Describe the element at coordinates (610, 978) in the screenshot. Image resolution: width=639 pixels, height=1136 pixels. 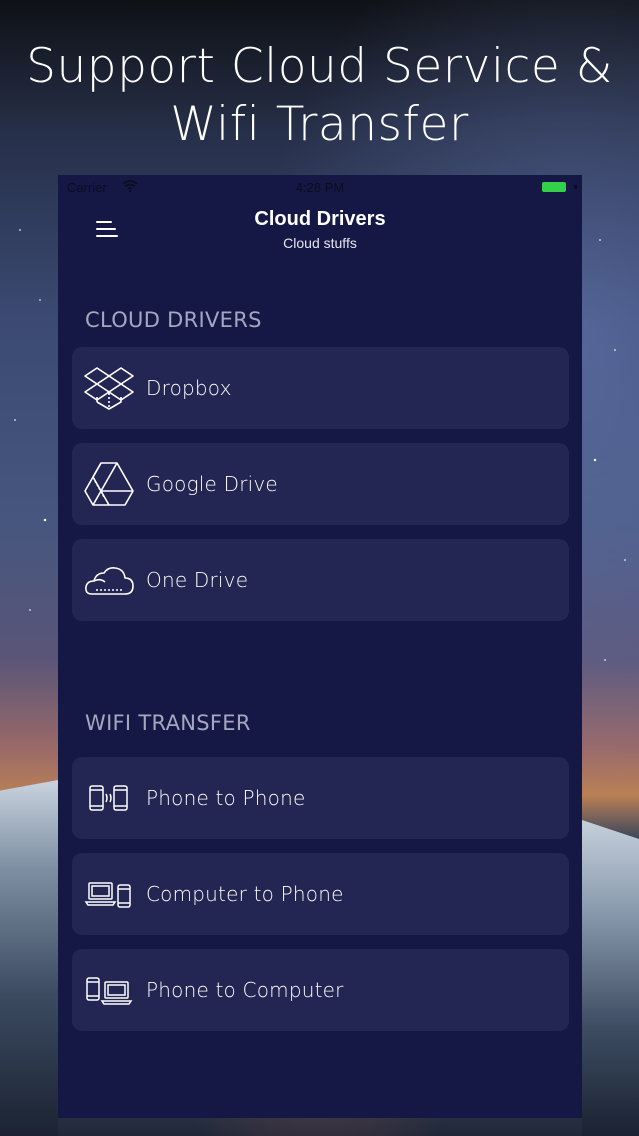
I see `snowy-mountain-right` at that location.